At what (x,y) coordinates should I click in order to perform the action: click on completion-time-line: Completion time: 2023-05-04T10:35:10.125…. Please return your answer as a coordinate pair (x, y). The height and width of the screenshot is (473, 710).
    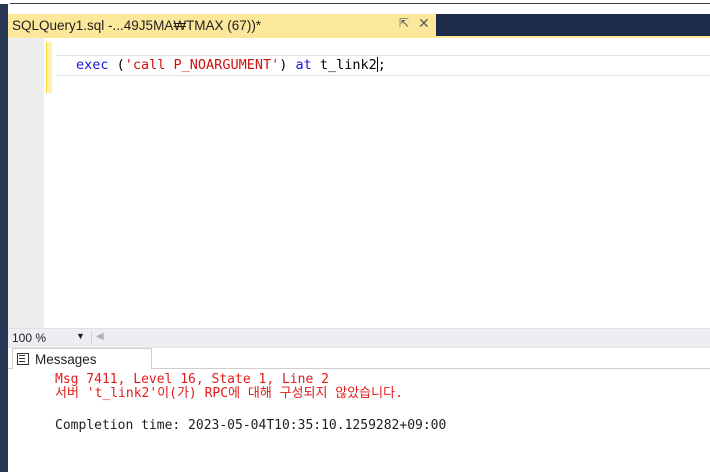
    Looking at the image, I should click on (251, 425).